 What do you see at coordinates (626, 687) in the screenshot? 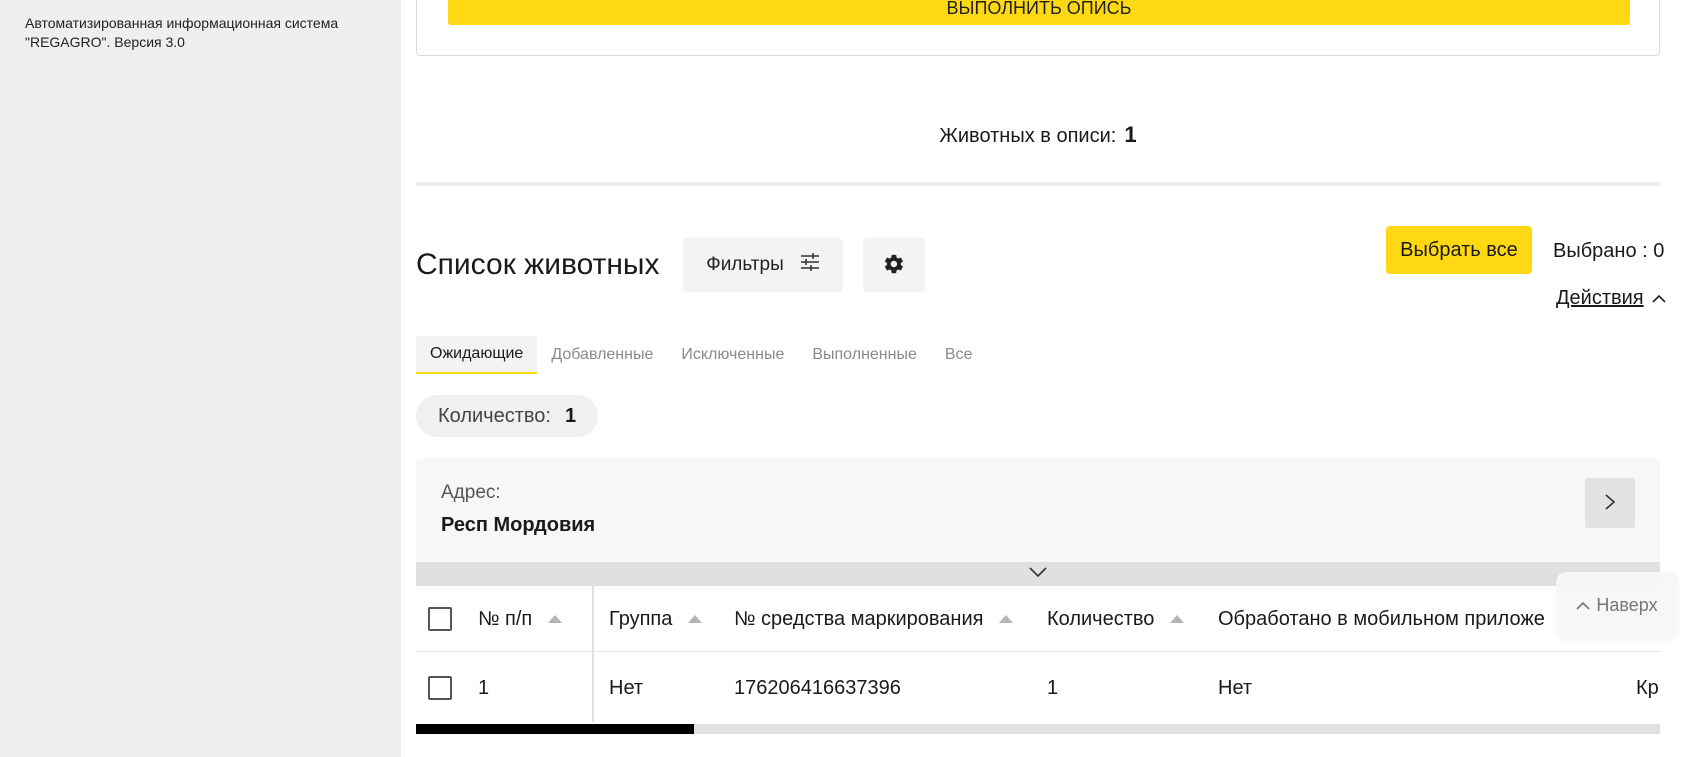
I see `cell-group: Нет` at bounding box center [626, 687].